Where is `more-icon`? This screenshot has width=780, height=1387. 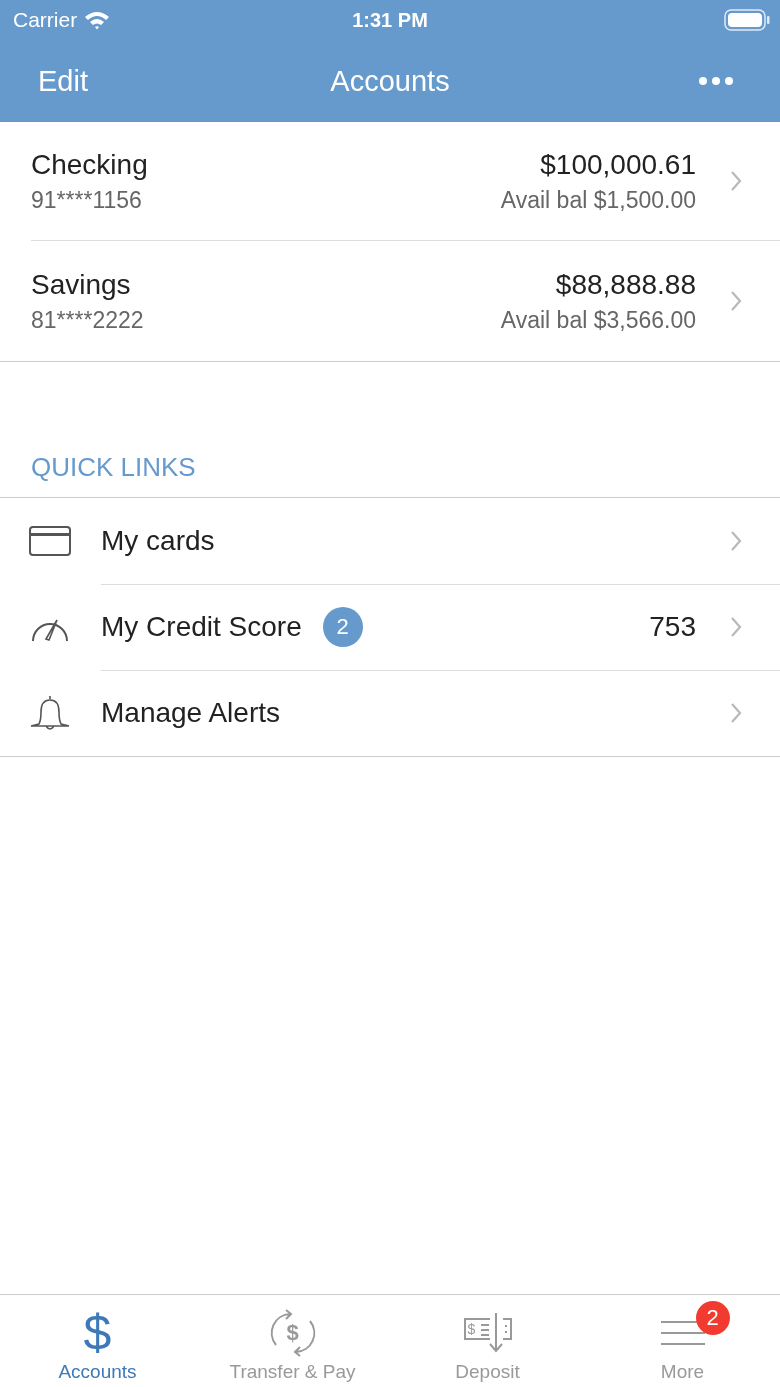
more-icon is located at coordinates (716, 81).